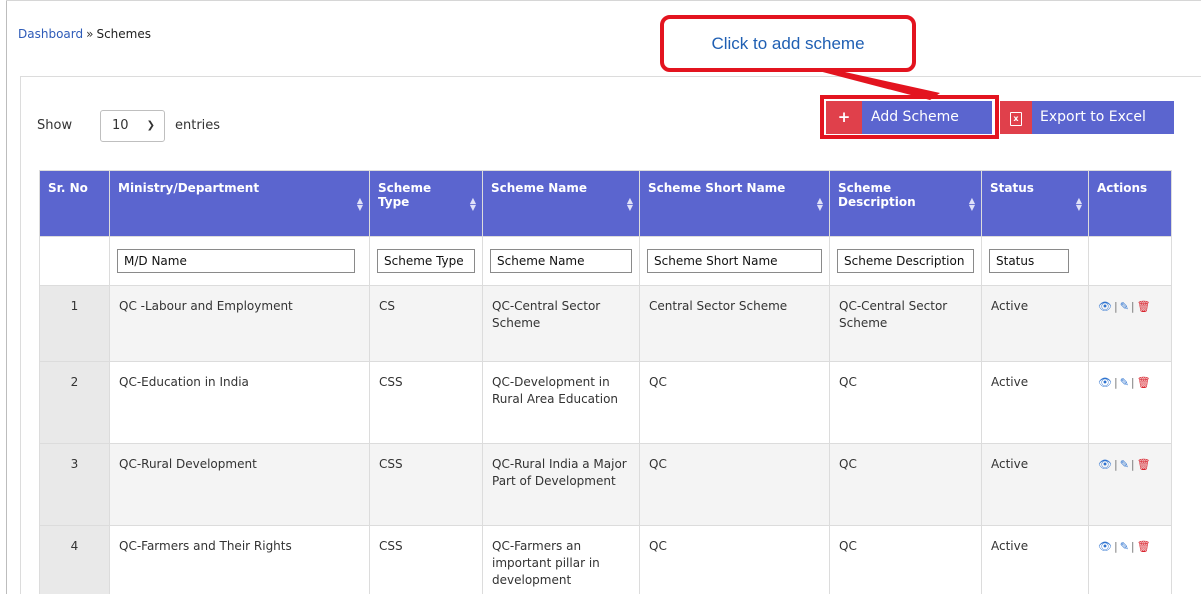 This screenshot has height=594, width=1201. I want to click on ministry-filter-input: M/D Name, so click(236, 261).